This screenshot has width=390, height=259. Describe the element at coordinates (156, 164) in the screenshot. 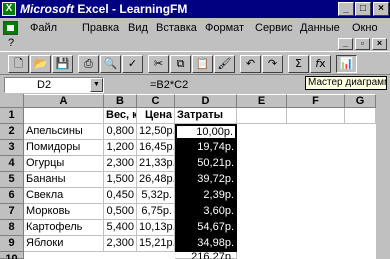

I see `cell-c4: 21,33р.` at that location.